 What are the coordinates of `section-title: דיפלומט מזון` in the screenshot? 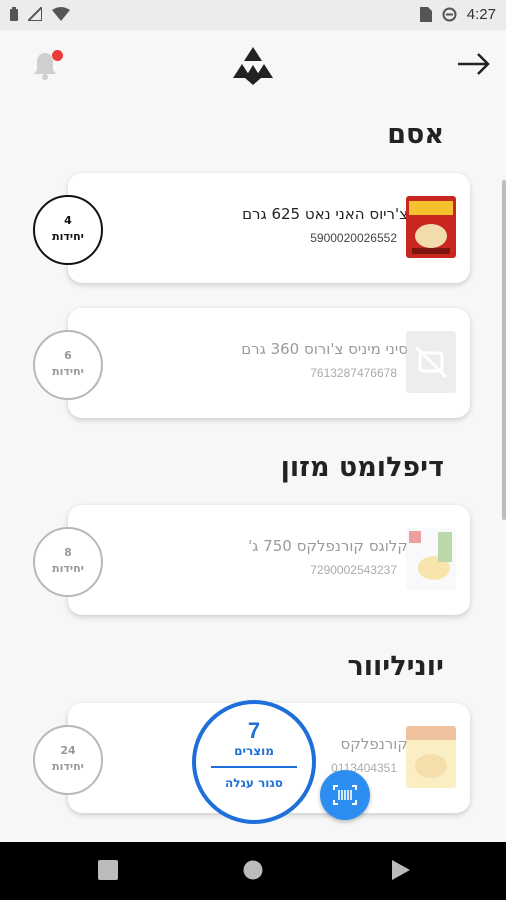 It's located at (362, 467).